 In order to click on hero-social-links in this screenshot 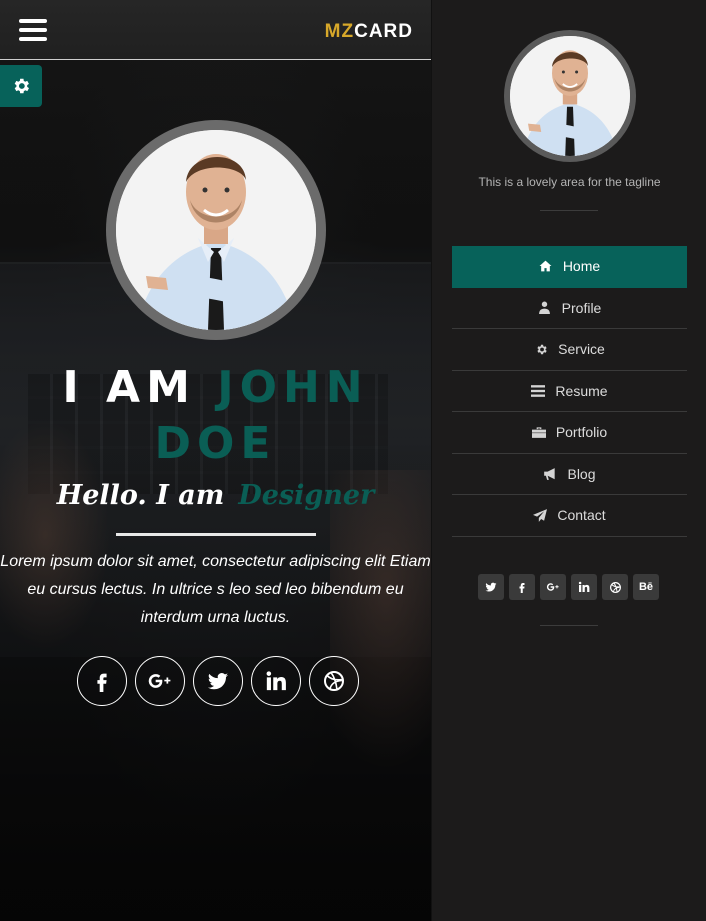, I will do `click(218, 681)`.